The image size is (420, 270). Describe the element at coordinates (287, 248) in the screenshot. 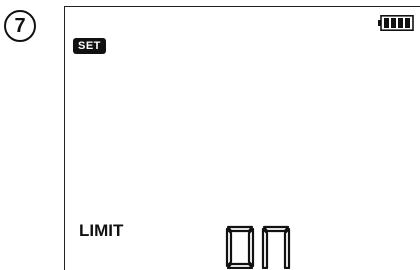

I see `segment-n-right` at that location.